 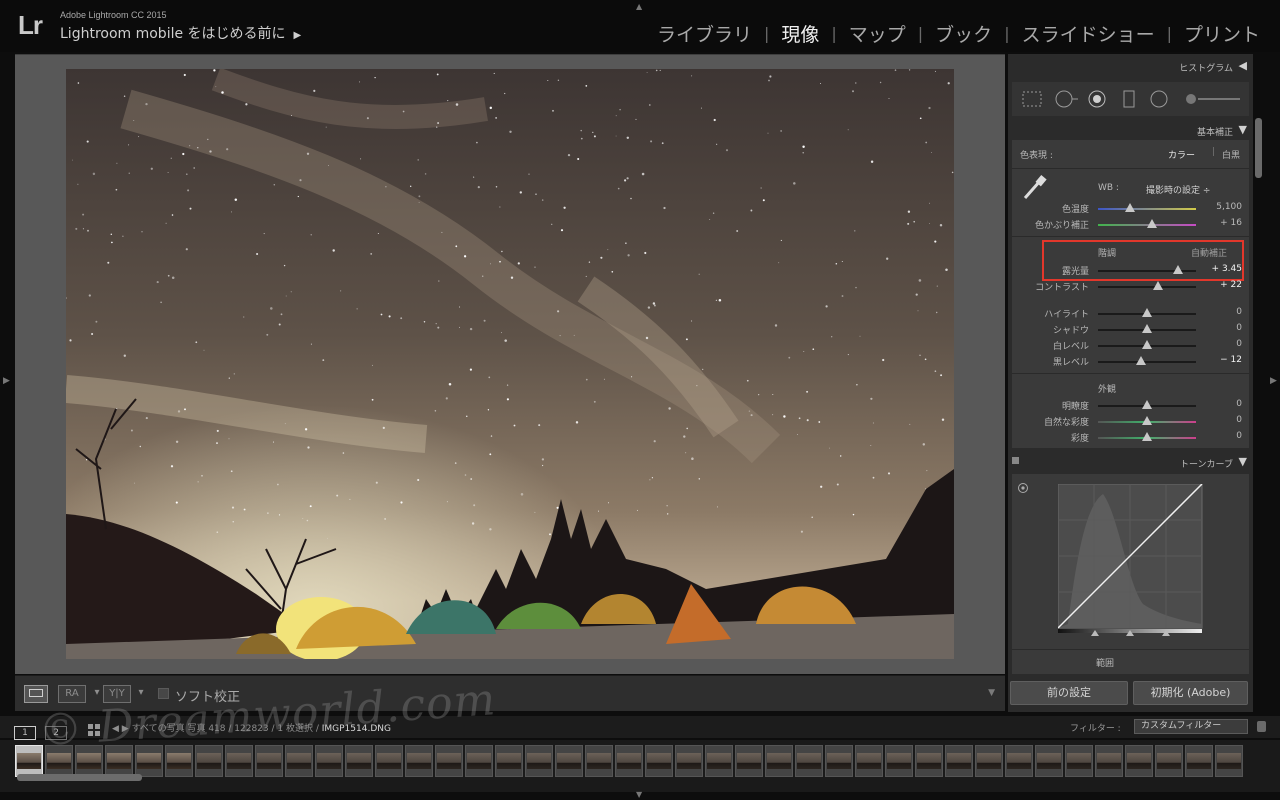 What do you see at coordinates (79, 777) in the screenshot?
I see `filmstrip-scrollbar` at bounding box center [79, 777].